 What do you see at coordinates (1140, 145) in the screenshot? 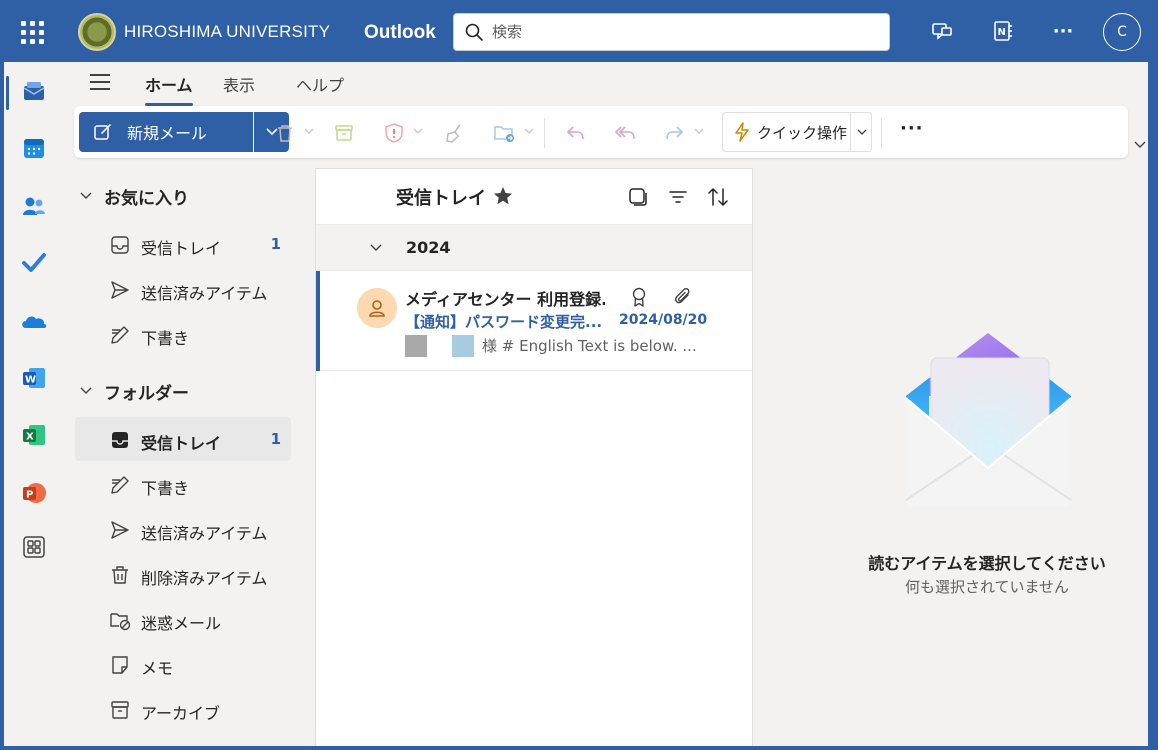
I see `ribbon-expand-chevron-icon` at bounding box center [1140, 145].